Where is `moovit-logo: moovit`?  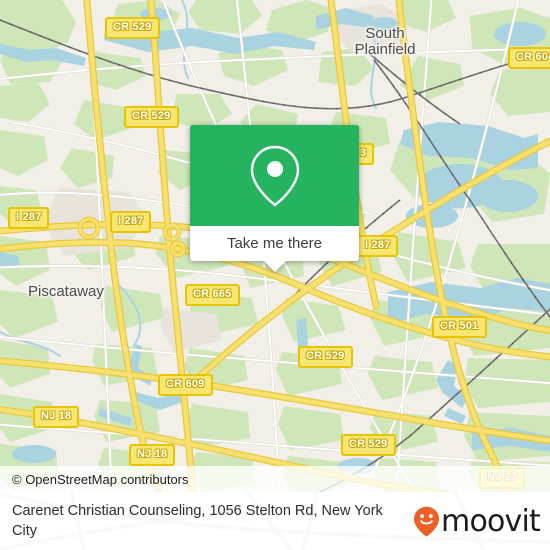 moovit-logo: moovit is located at coordinates (481, 521).